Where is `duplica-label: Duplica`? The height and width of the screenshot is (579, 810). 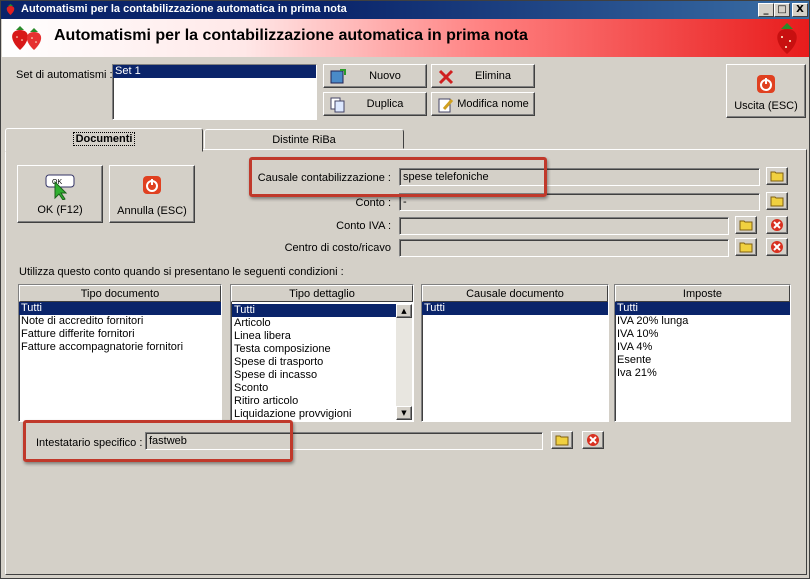
duplica-label: Duplica is located at coordinates (385, 104).